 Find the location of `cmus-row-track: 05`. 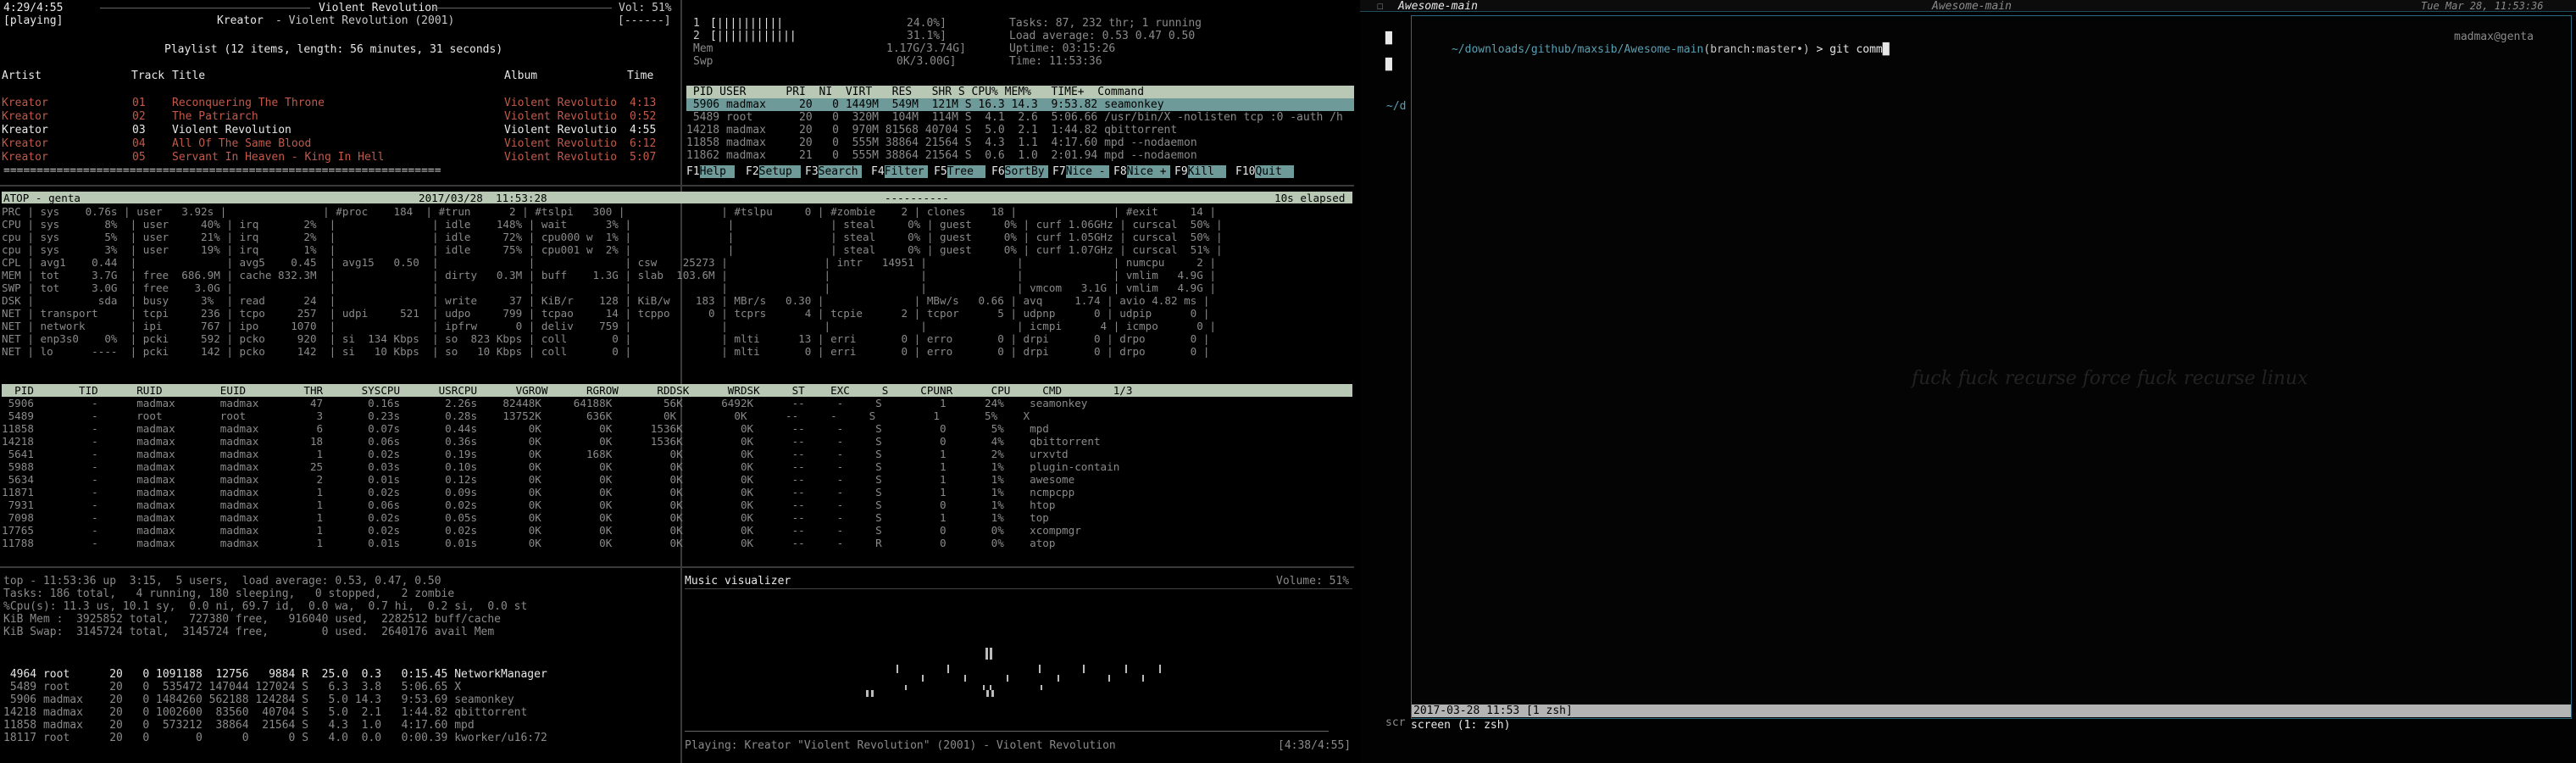

cmus-row-track: 05 is located at coordinates (139, 157).